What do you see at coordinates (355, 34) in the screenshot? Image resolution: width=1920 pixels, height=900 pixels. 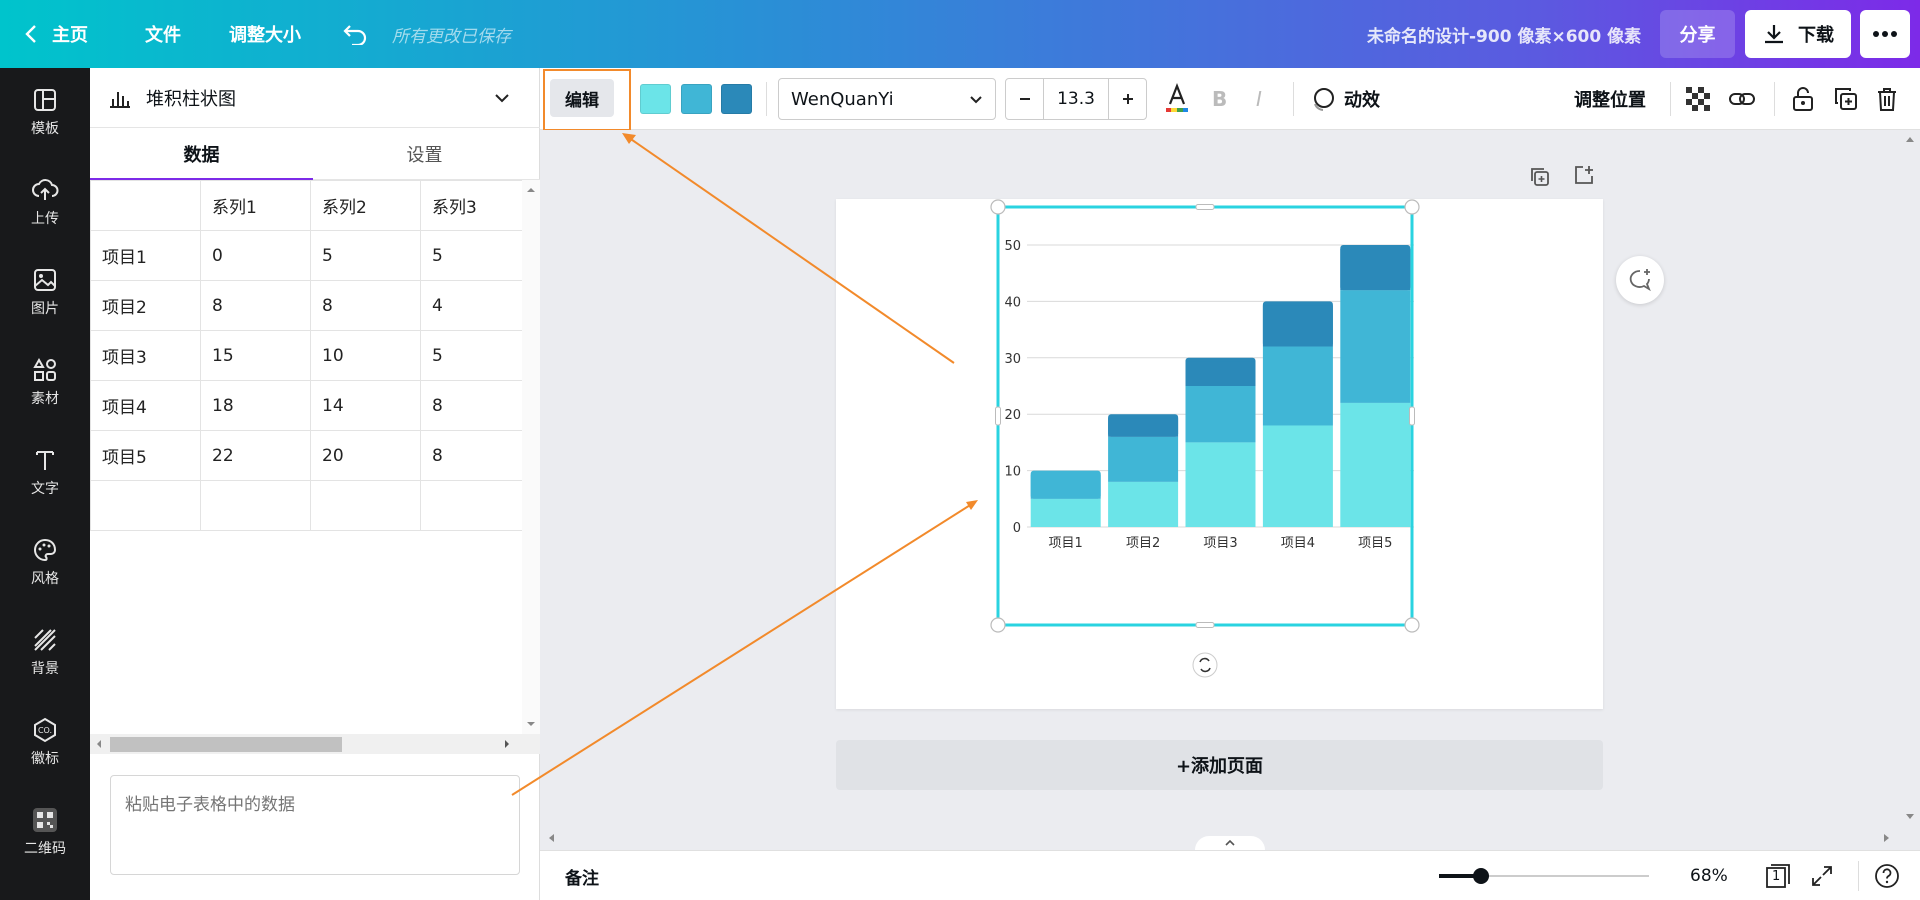 I see `undo-button` at bounding box center [355, 34].